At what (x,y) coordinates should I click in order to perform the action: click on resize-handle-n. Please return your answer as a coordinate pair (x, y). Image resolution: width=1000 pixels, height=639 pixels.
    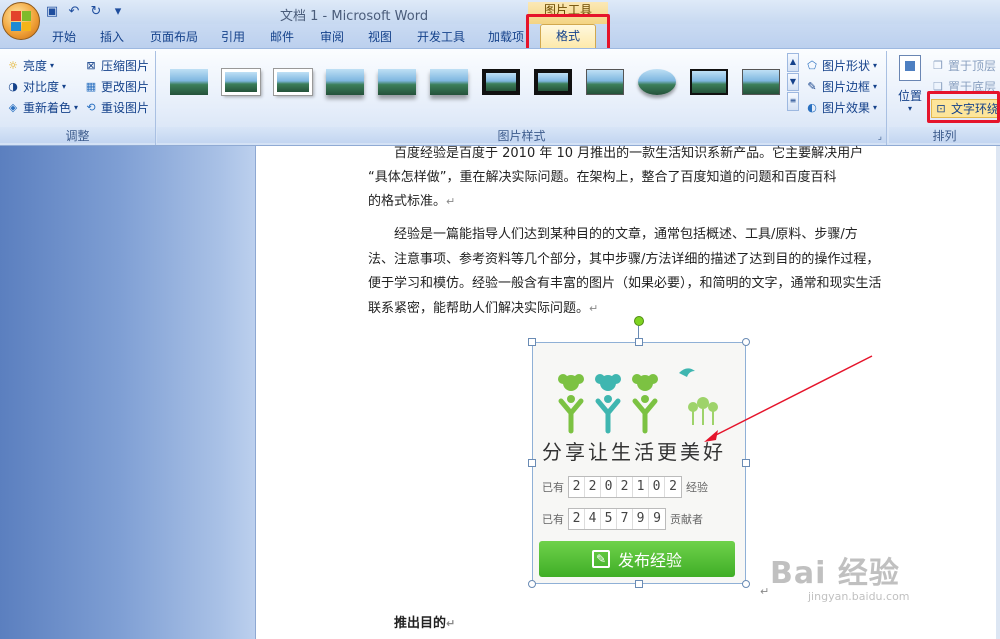
    Looking at the image, I should click on (639, 342).